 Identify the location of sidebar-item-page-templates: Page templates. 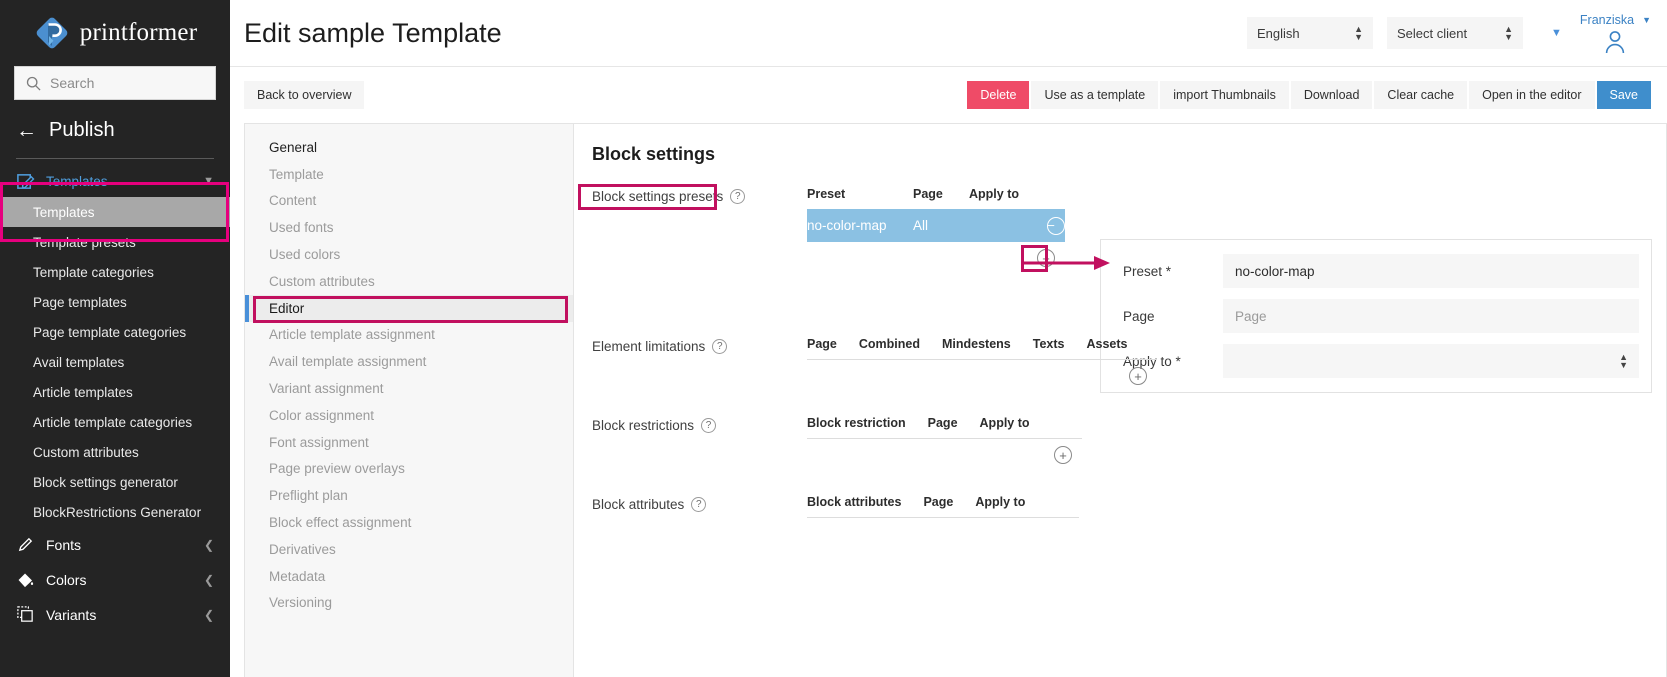
(115, 302).